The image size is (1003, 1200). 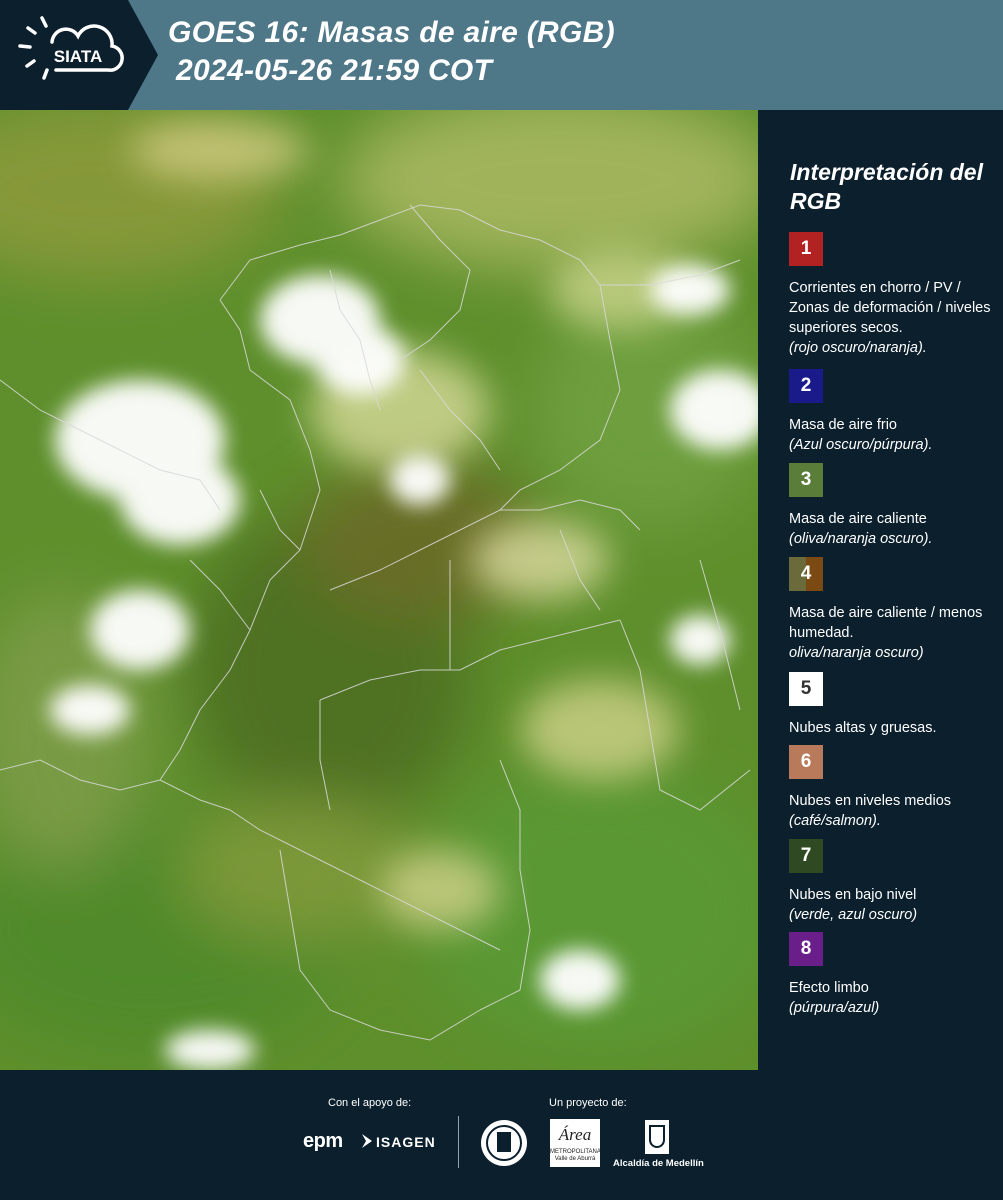 What do you see at coordinates (853, 915) in the screenshot?
I see `legend-note-7: (verde, azul oscuro)` at bounding box center [853, 915].